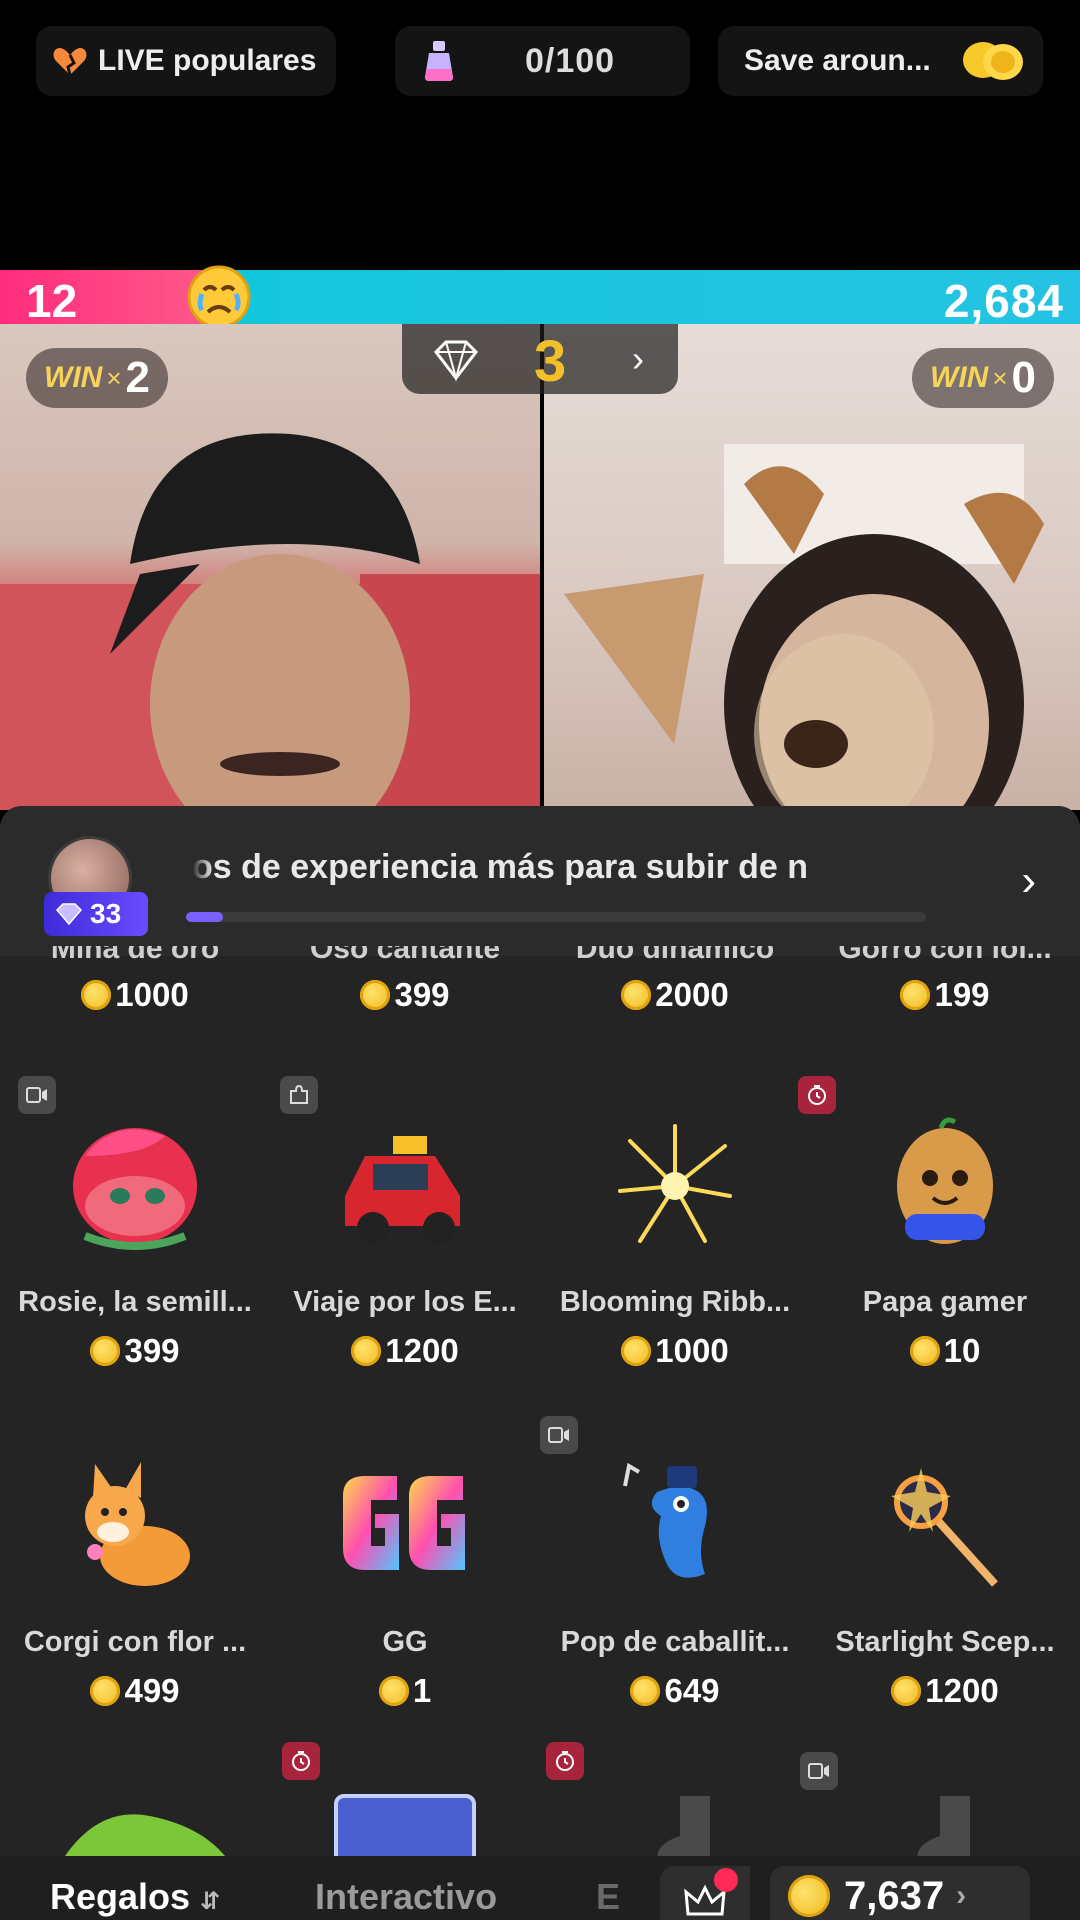 The image size is (1080, 1920). I want to click on sort-arrows-icon: ⇵, so click(210, 1901).